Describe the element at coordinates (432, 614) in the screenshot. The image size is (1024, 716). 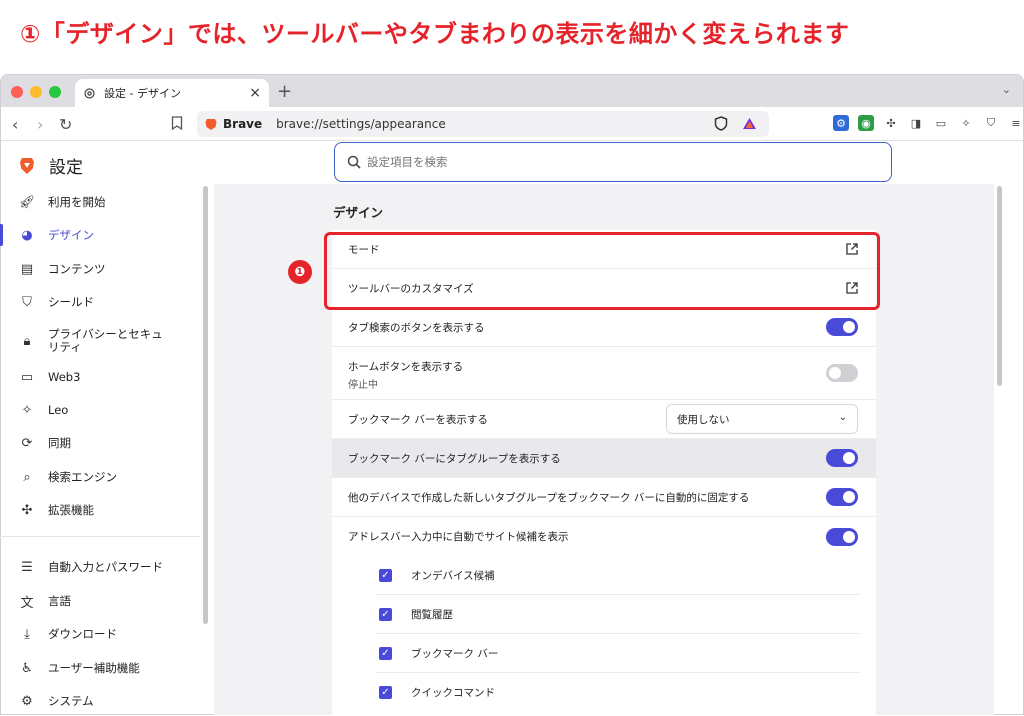
I see `sub-row-label: 閲覧履歴` at that location.